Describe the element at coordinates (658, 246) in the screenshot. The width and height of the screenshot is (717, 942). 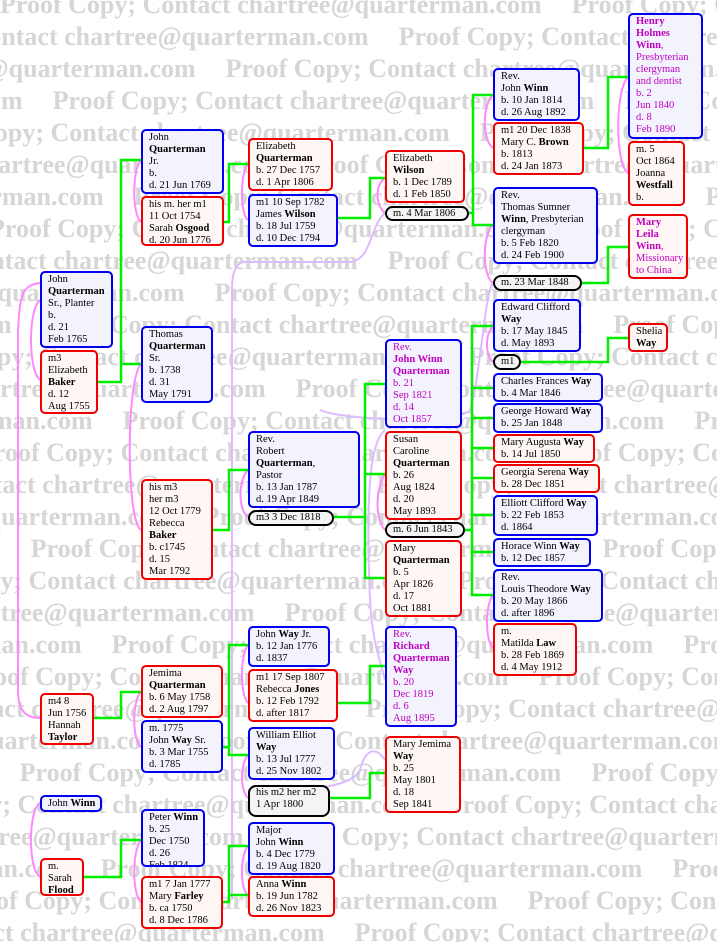
I see `person-box: Mary Leila Winn, Missionary to China` at that location.